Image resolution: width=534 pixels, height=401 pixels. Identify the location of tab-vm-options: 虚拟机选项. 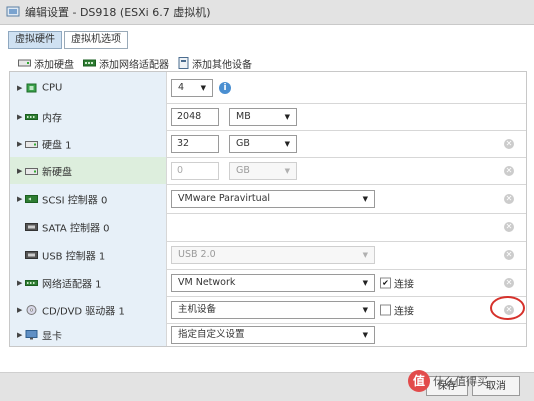
(96, 40).